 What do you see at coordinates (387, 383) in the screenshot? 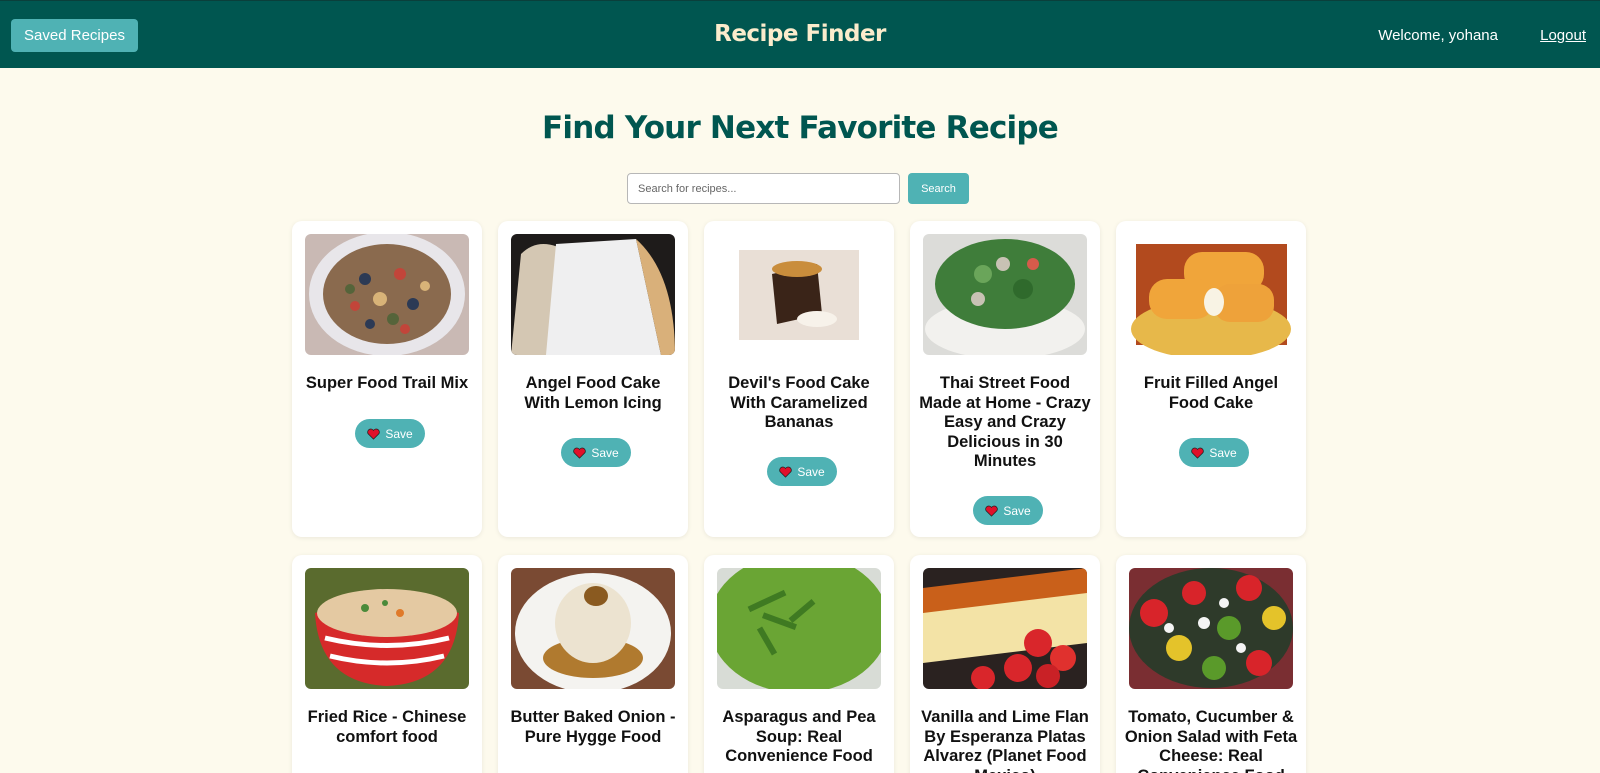
I see `recipe-title: Super Food Trail Mix` at bounding box center [387, 383].